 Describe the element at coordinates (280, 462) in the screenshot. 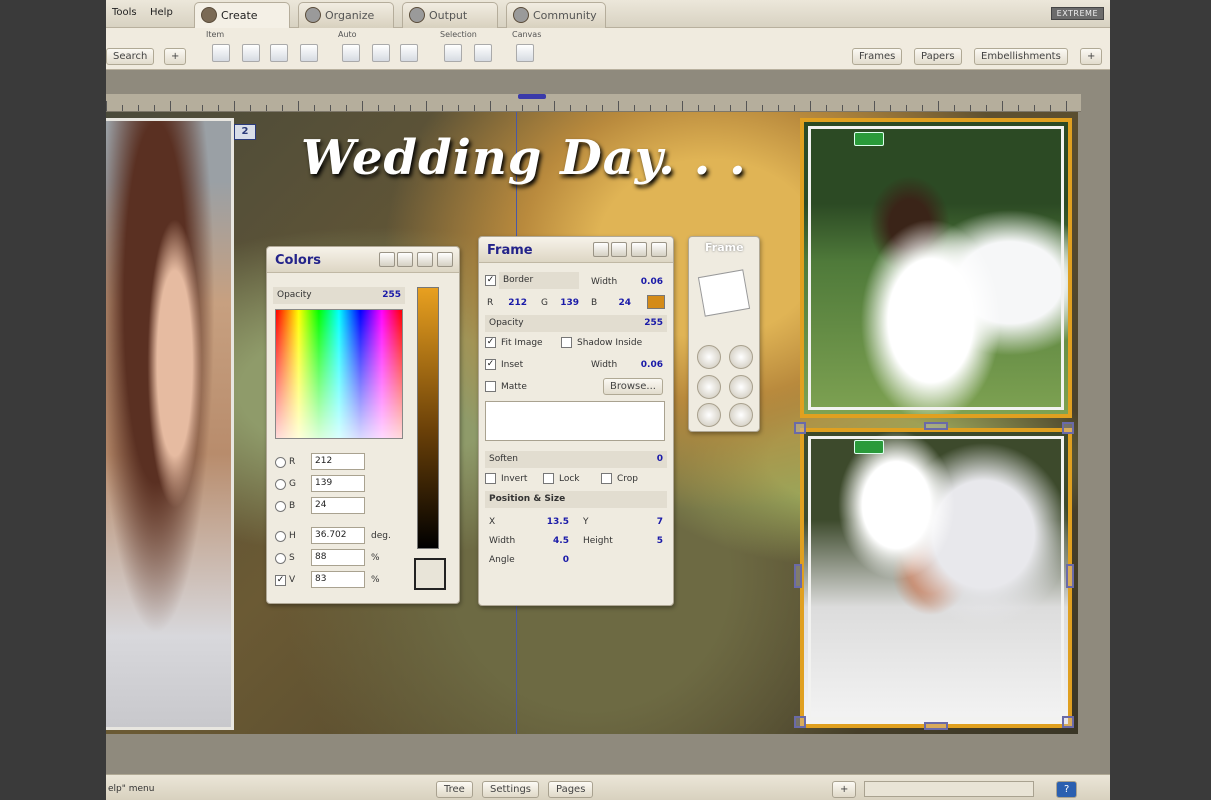

I see `r-radio` at that location.